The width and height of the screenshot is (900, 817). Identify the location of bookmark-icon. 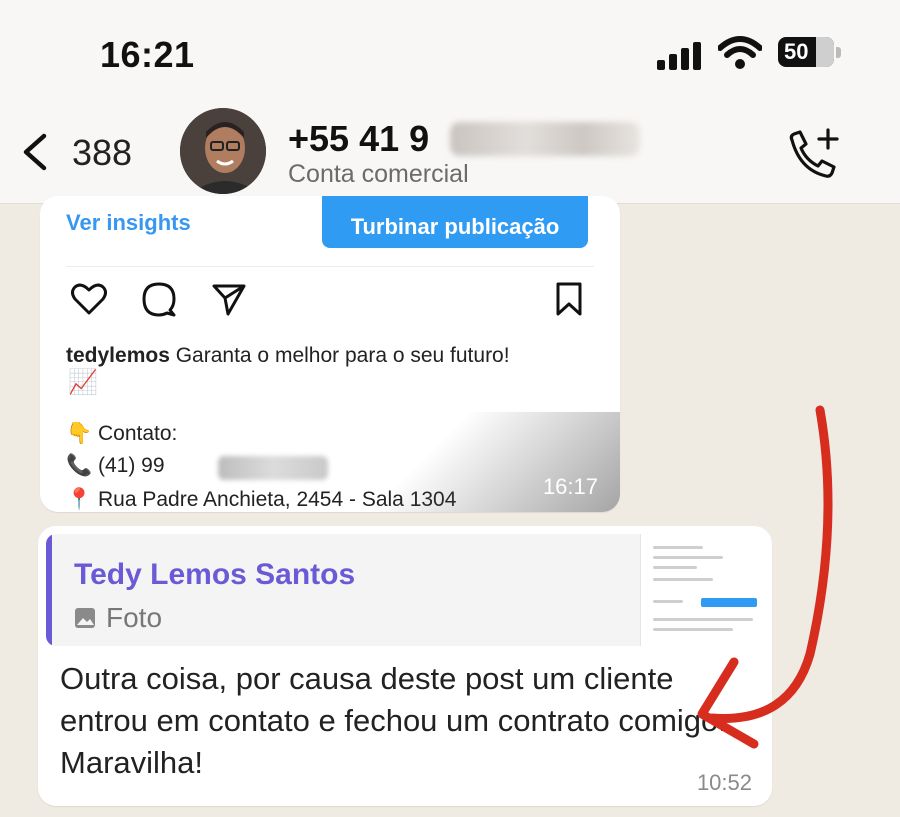
(569, 299).